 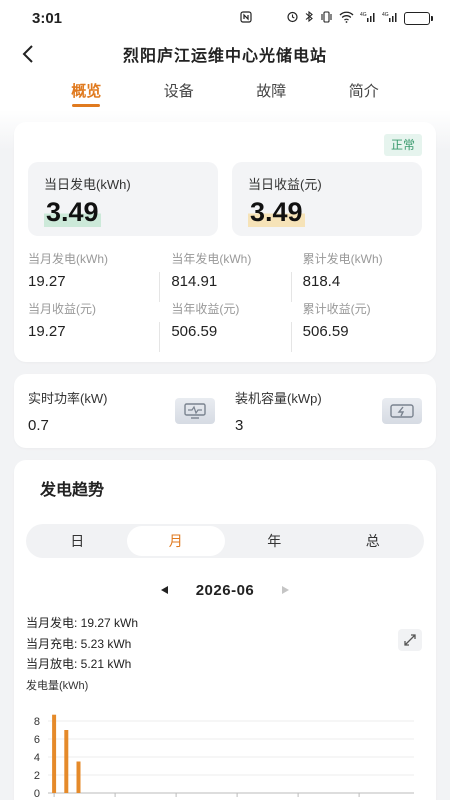 I want to click on bluetooth-icon, so click(x=309, y=18).